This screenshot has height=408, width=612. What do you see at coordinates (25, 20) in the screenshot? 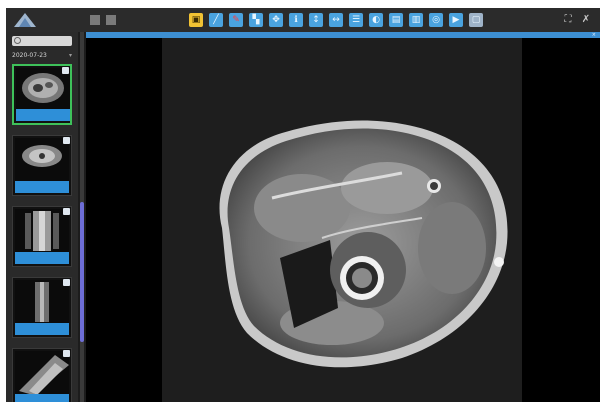
I see `app-logo-icon` at bounding box center [25, 20].